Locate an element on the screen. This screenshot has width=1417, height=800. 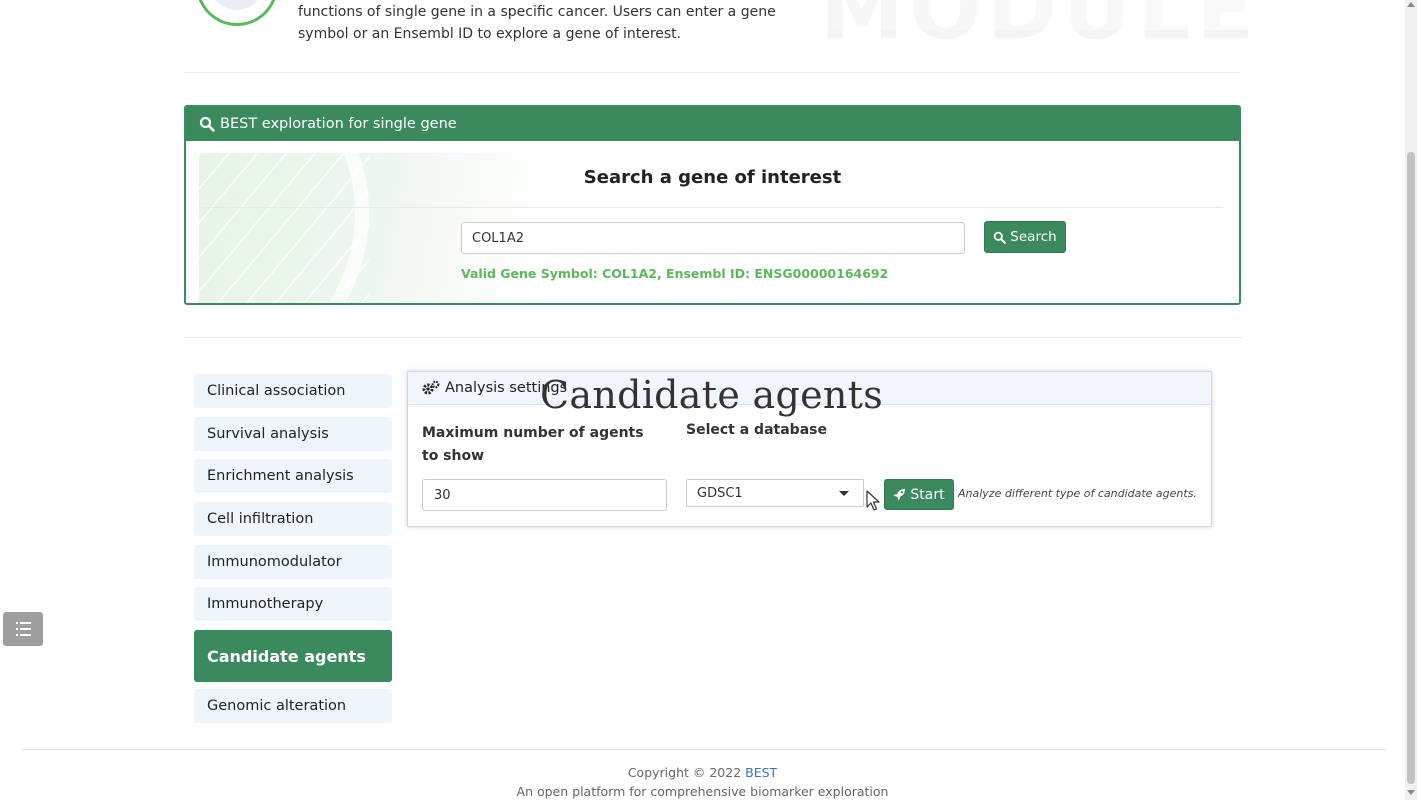
sidebar-item-label: Clinical association is located at coordinates (276, 391).